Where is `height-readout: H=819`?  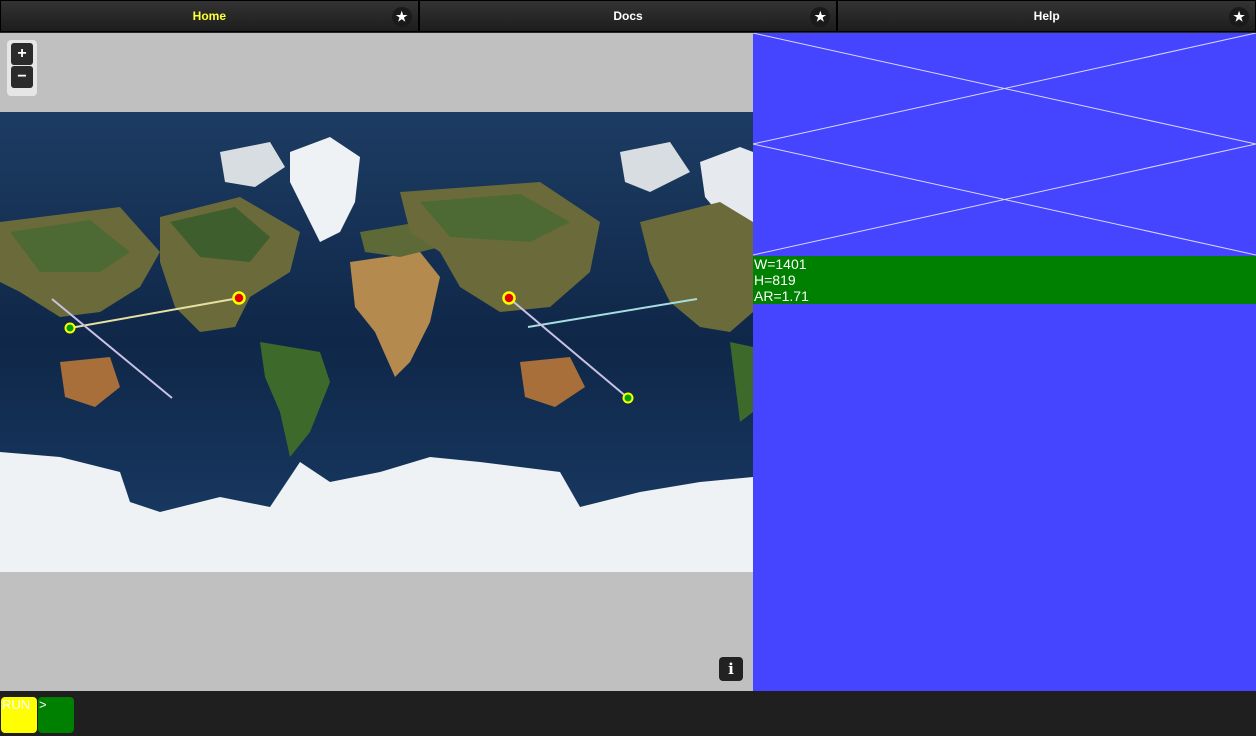 height-readout: H=819 is located at coordinates (775, 280).